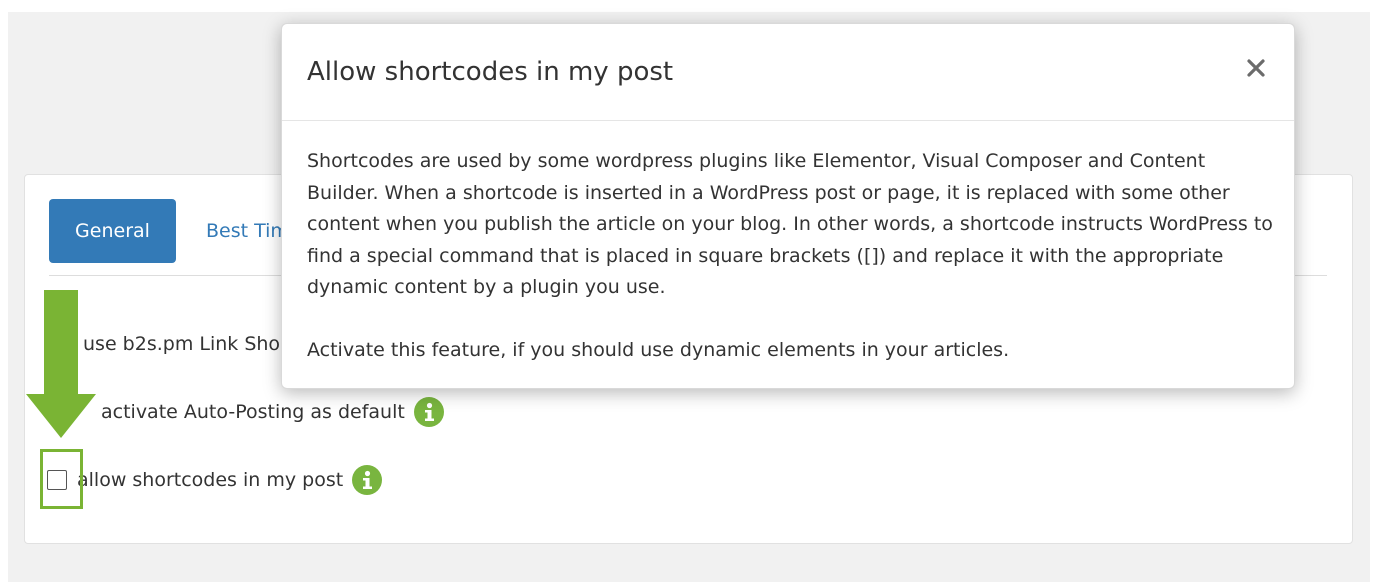 The height and width of the screenshot is (582, 1375). I want to click on tab-best-times: Best Tim, so click(247, 231).